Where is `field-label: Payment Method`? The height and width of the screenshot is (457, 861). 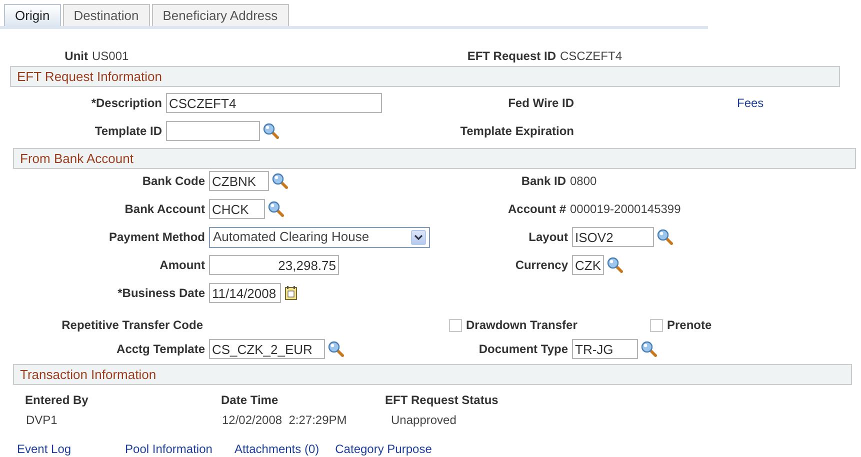 field-label: Payment Method is located at coordinates (157, 237).